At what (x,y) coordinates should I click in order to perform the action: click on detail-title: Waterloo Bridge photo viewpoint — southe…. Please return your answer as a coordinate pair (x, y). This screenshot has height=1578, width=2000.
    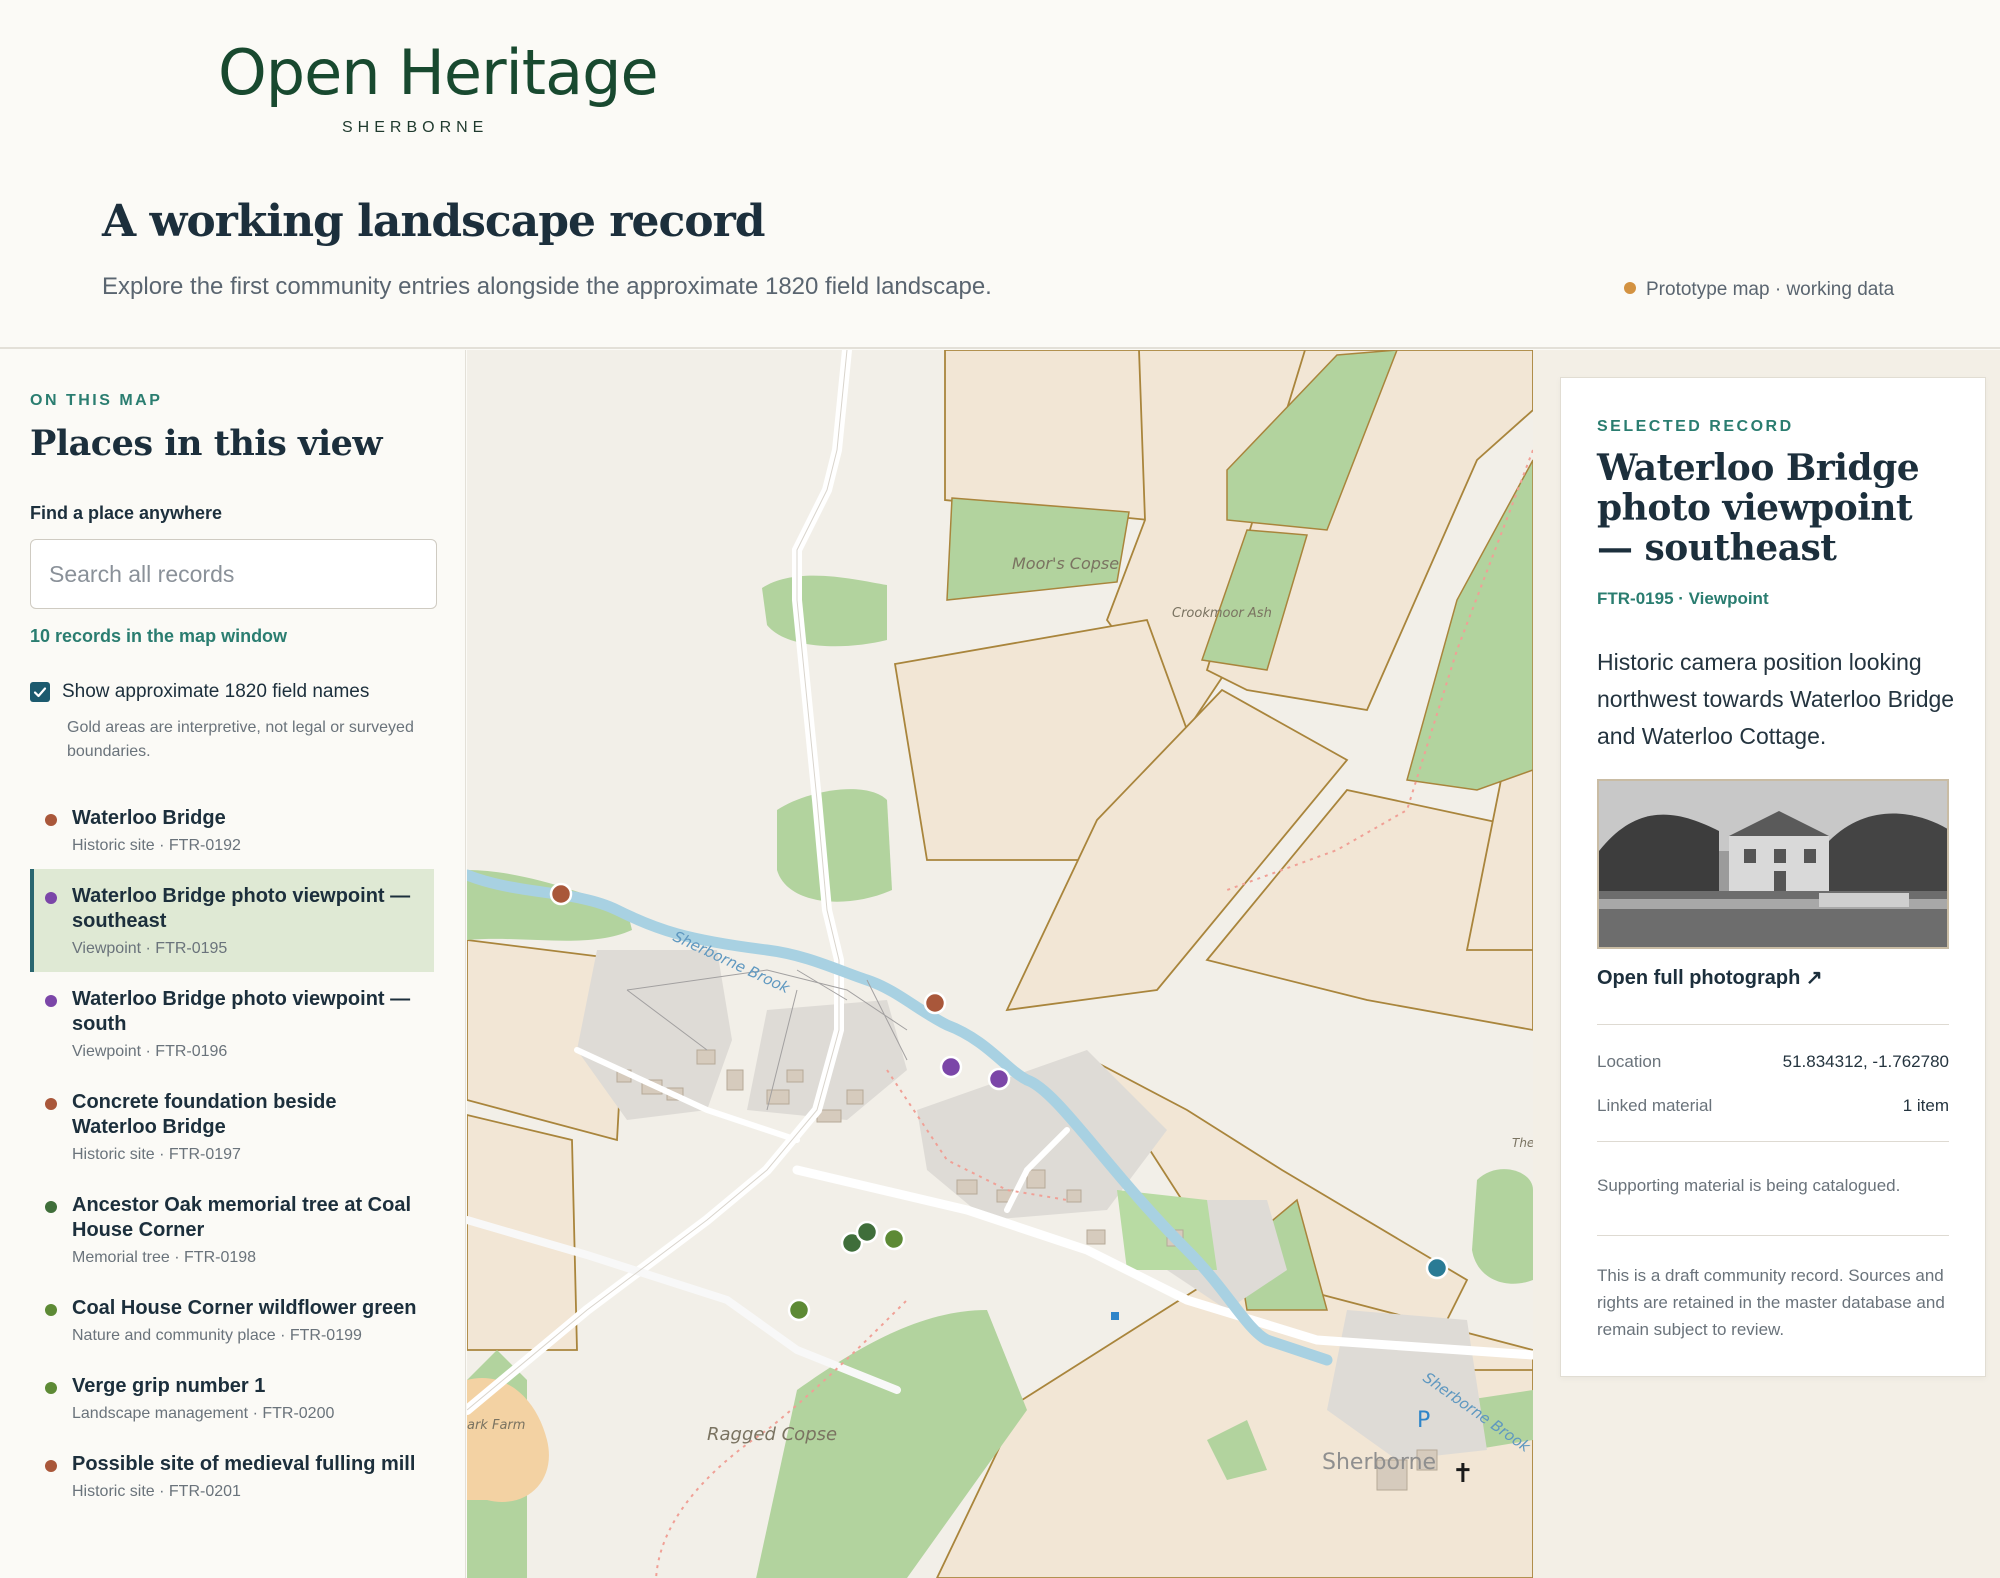
    Looking at the image, I should click on (1758, 508).